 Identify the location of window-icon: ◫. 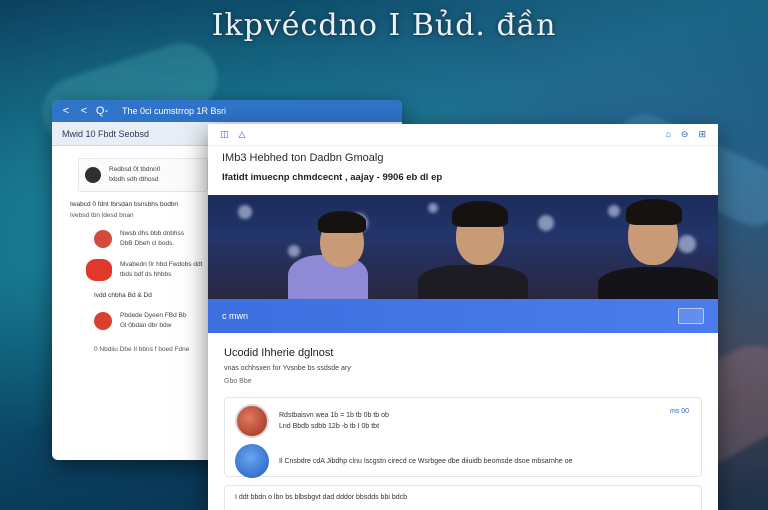
(224, 134).